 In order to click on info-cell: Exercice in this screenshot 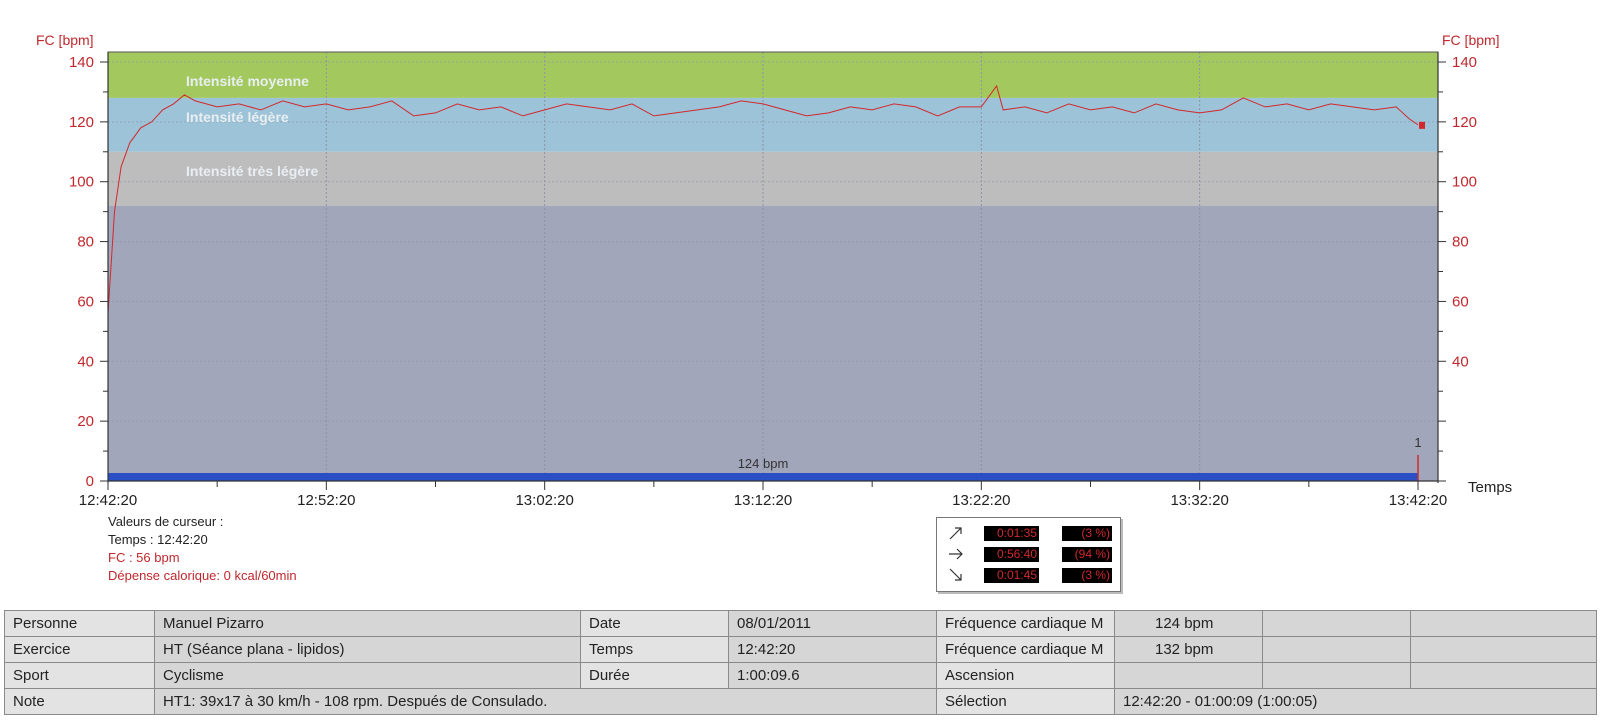, I will do `click(79, 649)`.